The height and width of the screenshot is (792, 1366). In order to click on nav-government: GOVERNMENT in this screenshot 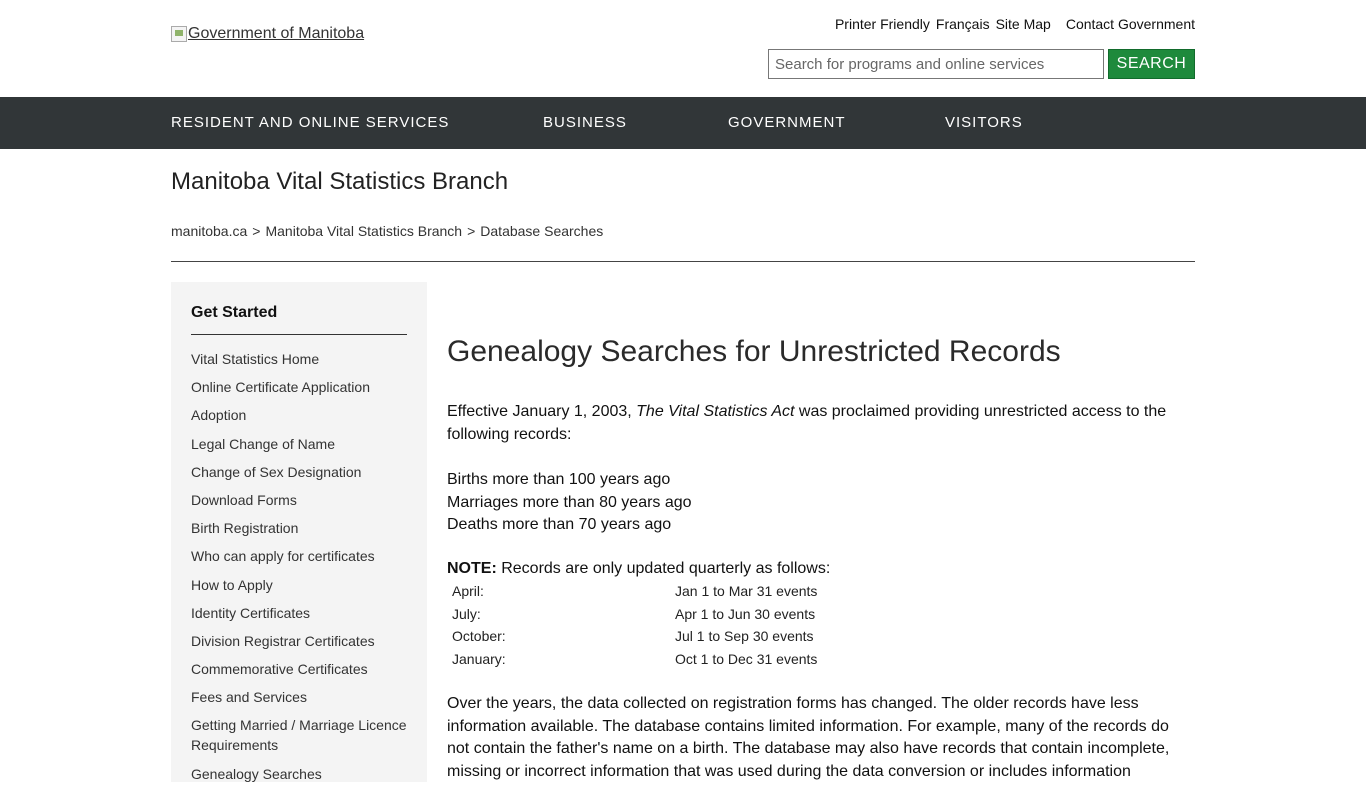, I will do `click(787, 122)`.